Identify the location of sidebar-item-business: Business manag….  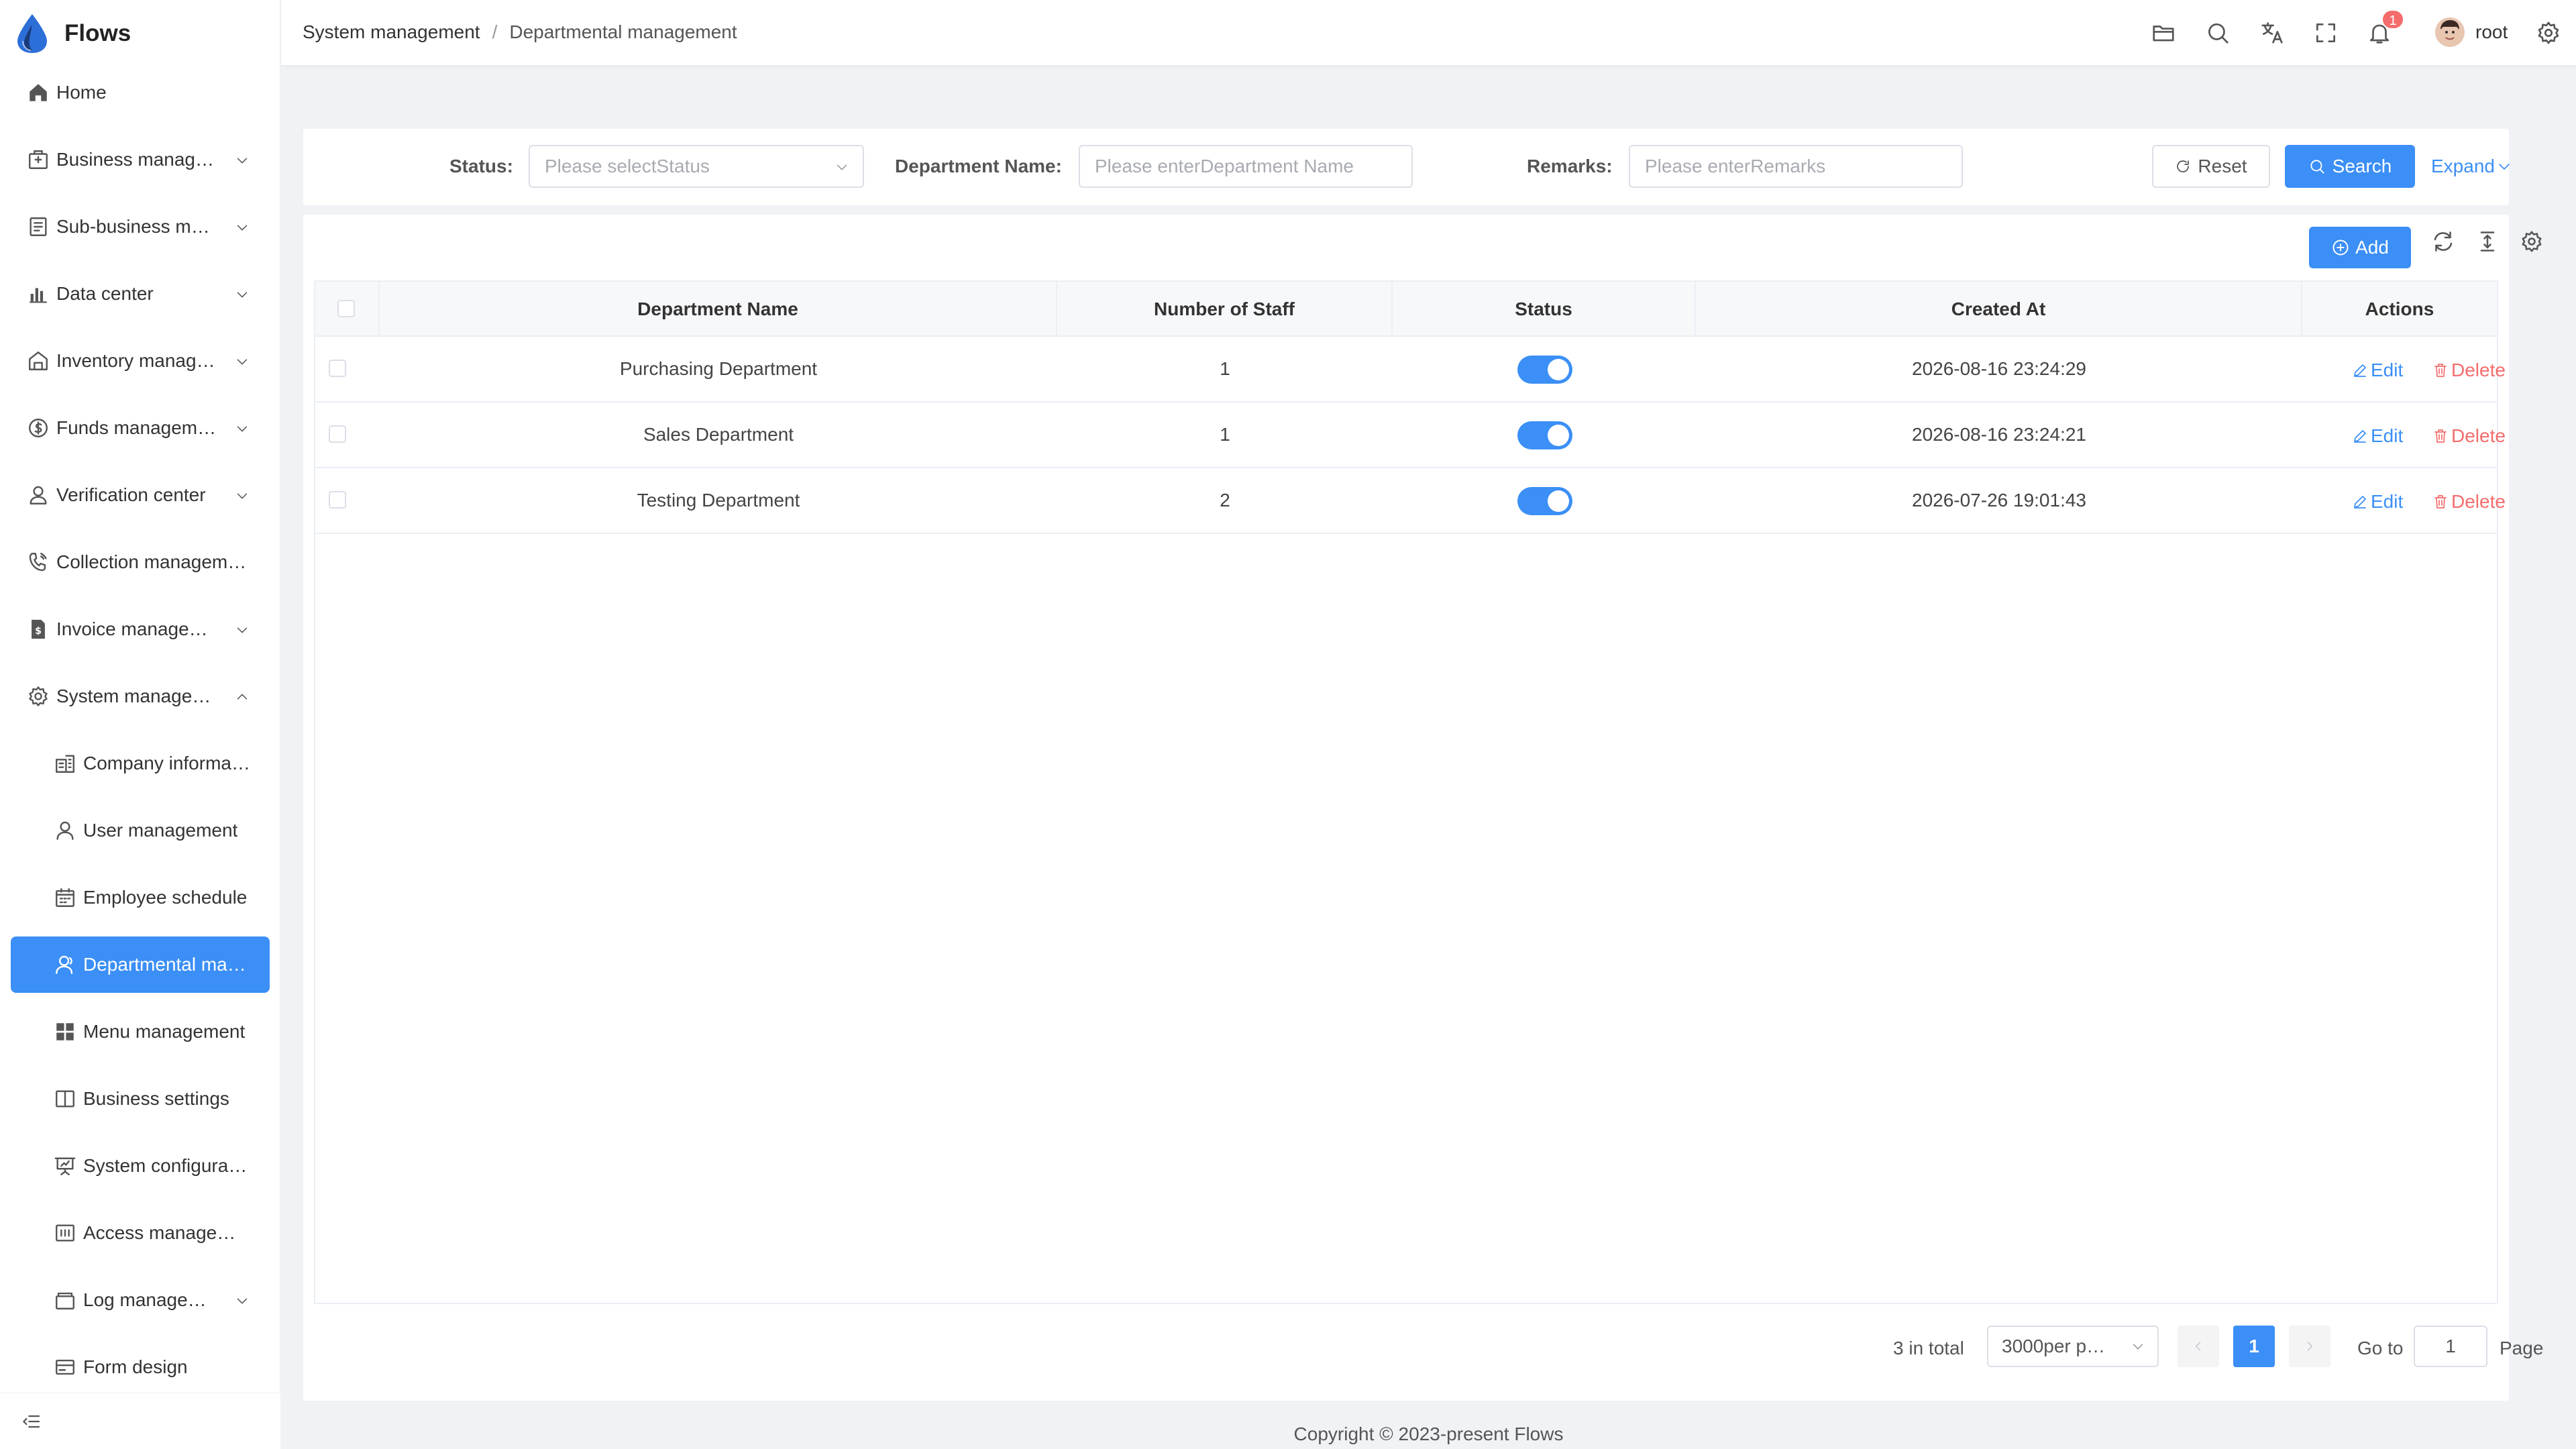
(140, 159).